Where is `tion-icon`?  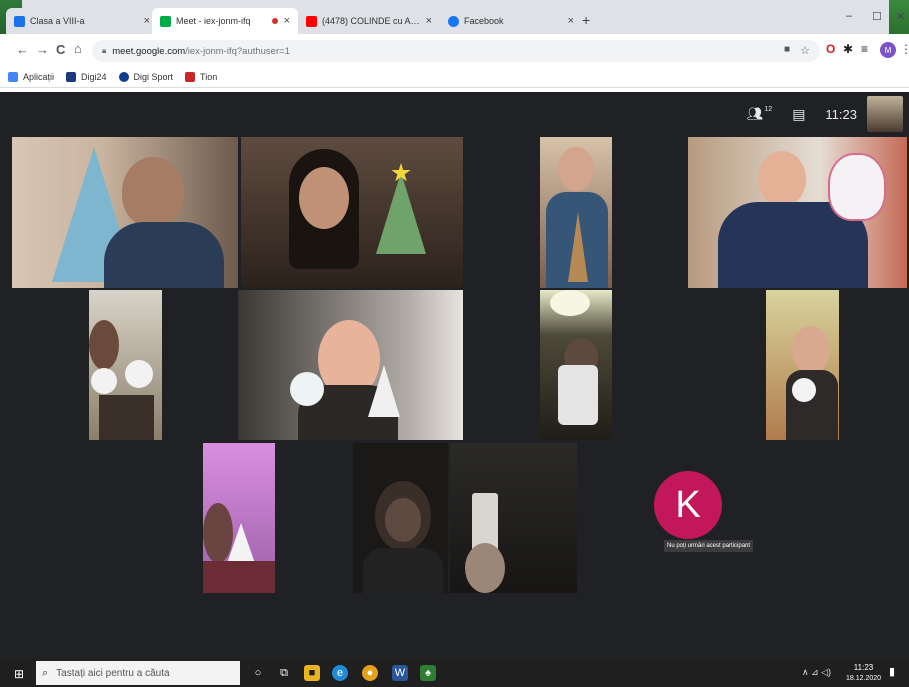
tion-icon is located at coordinates (190, 76).